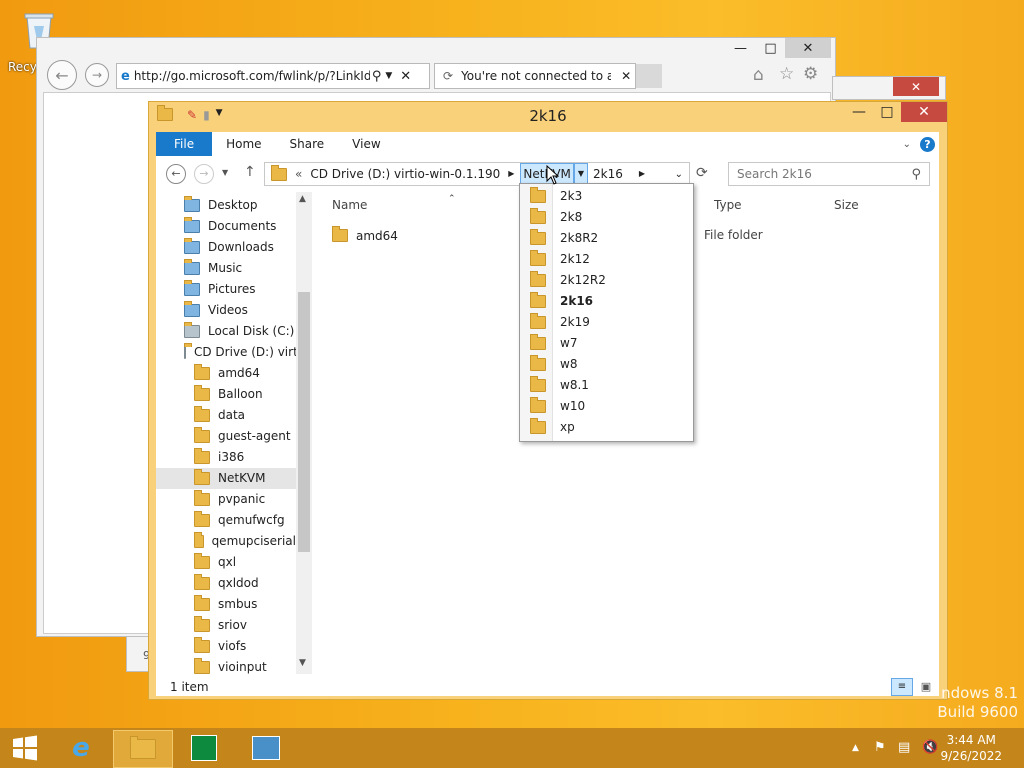 The height and width of the screenshot is (768, 1024). What do you see at coordinates (226, 541) in the screenshot?
I see `tree-item: qemupciserial` at bounding box center [226, 541].